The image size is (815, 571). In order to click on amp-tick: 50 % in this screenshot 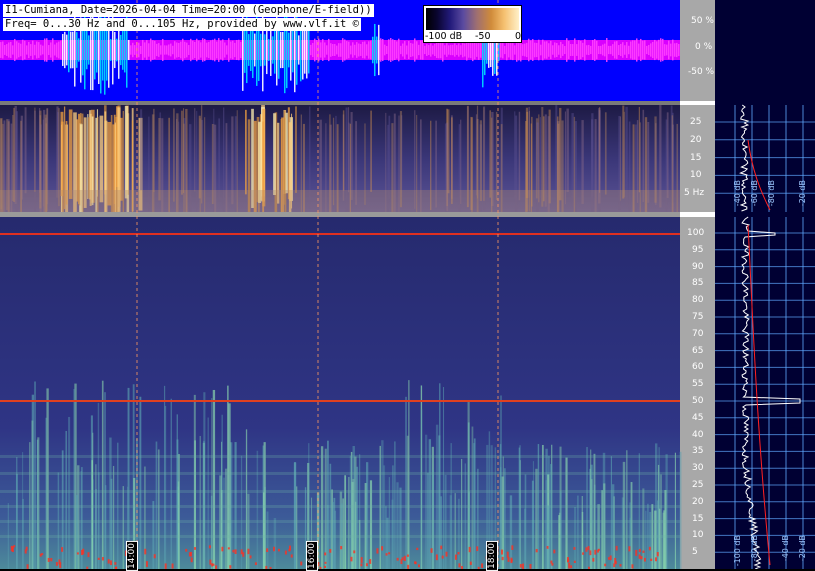, I will do `click(702, 21)`.